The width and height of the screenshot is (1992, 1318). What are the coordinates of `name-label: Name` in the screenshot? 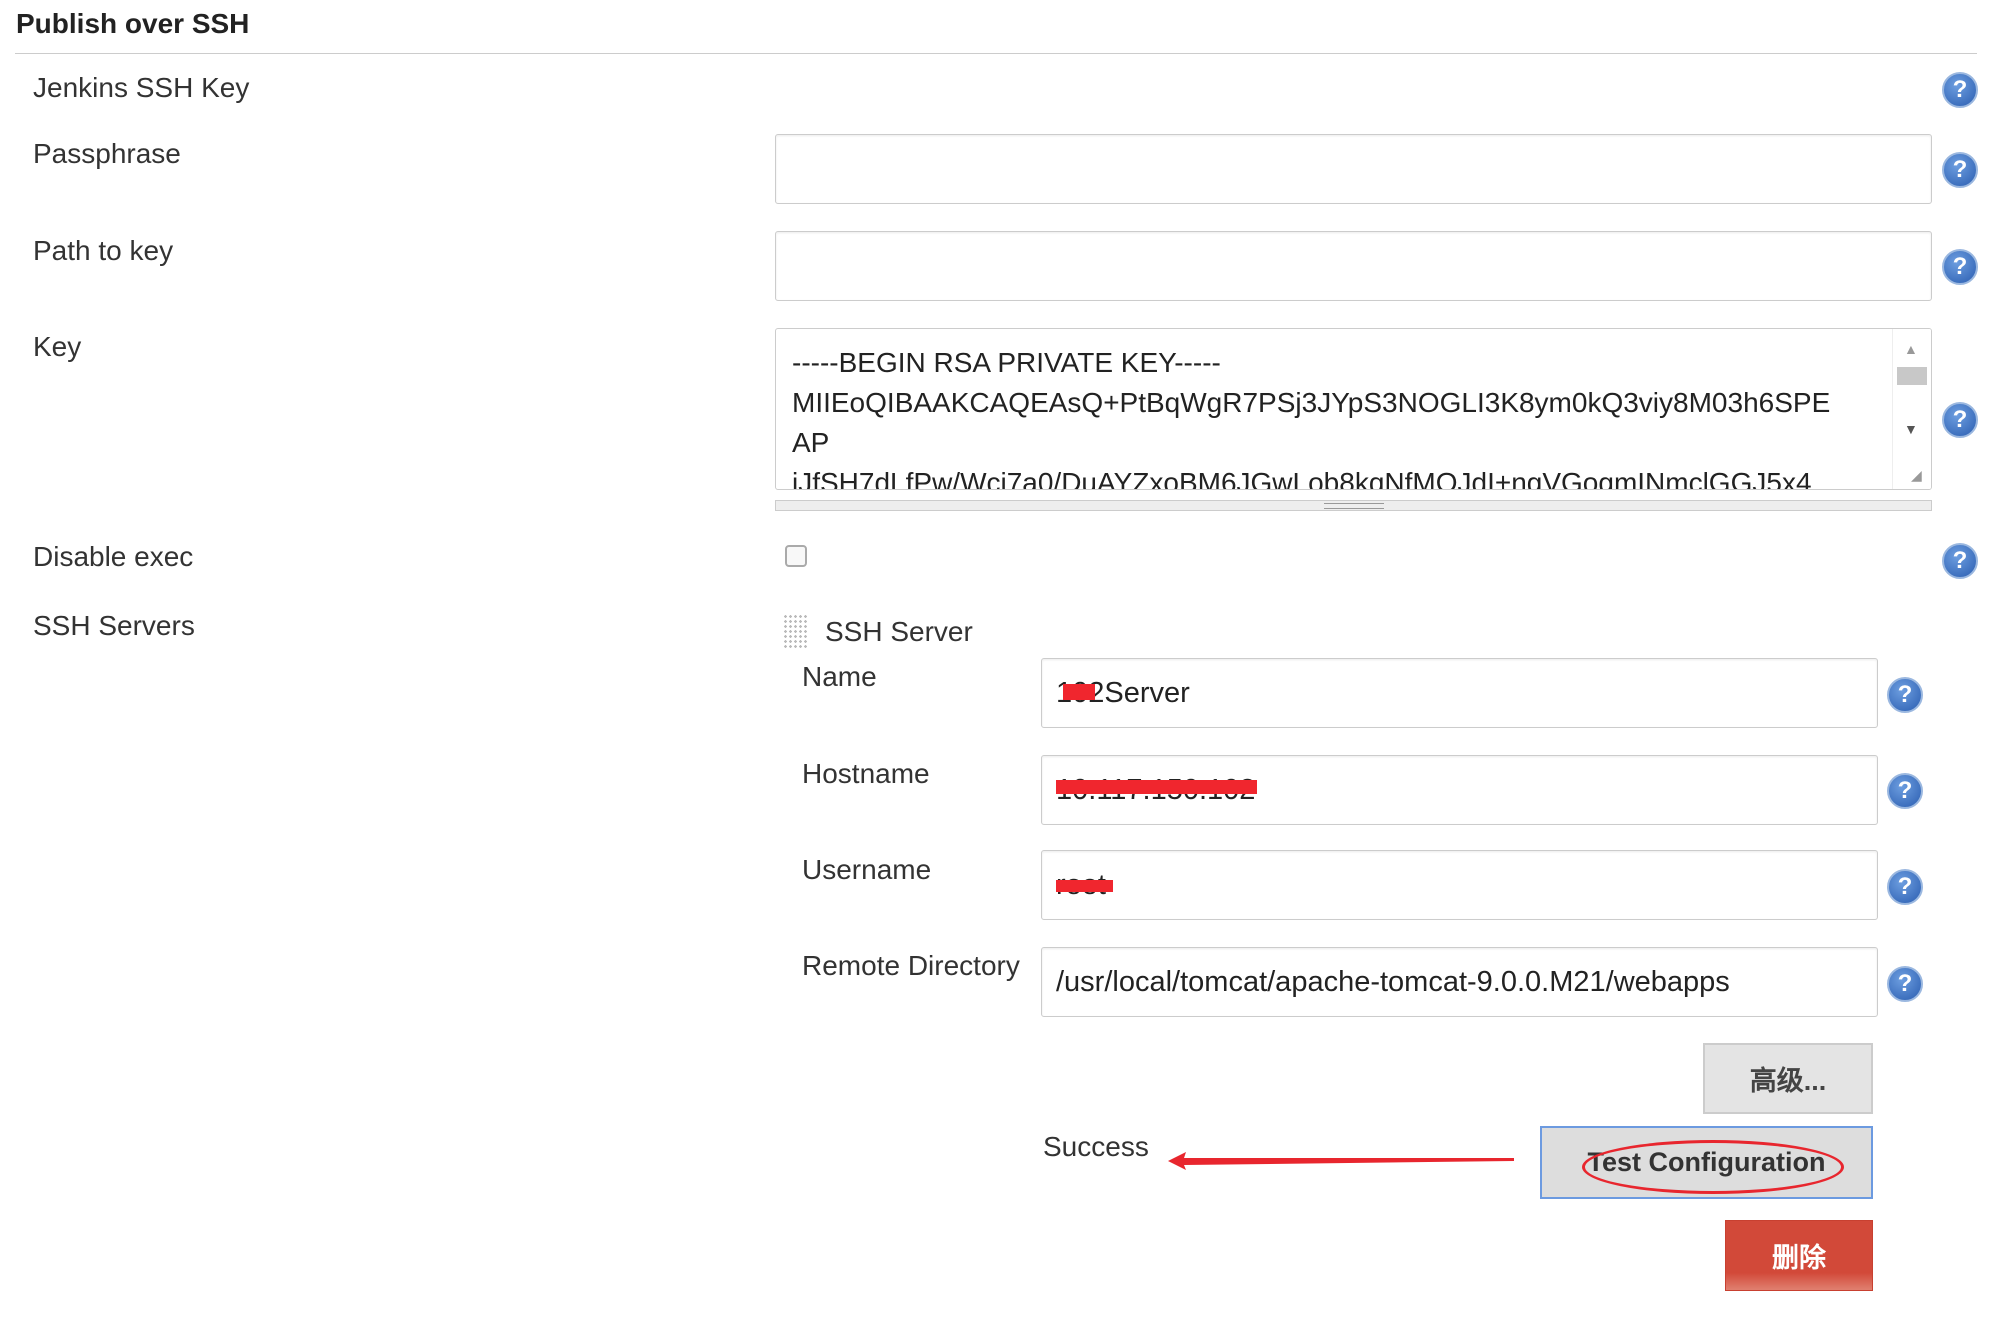 It's located at (839, 676).